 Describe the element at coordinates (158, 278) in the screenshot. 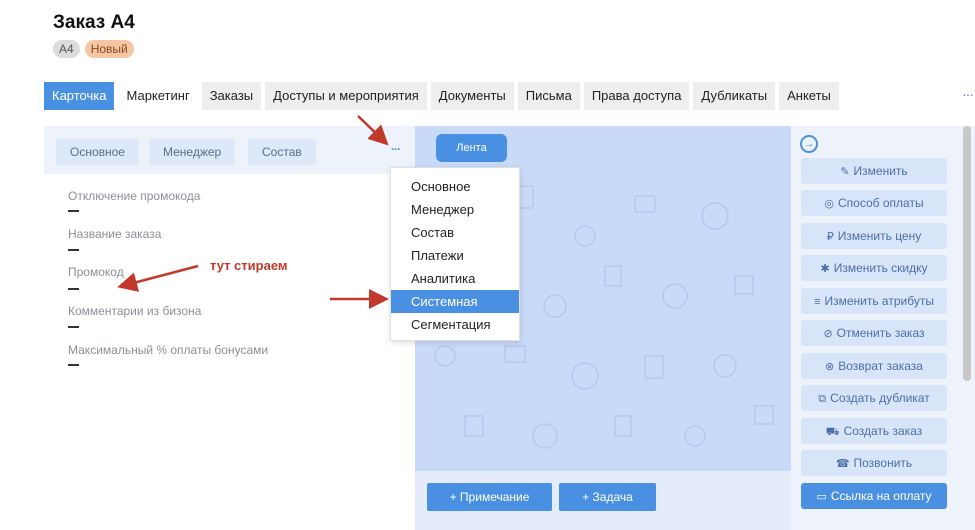

I see `arrow-to-promo-field` at that location.